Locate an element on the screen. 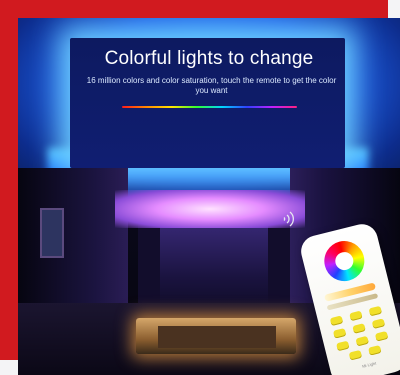  wall-picture is located at coordinates (52, 233).